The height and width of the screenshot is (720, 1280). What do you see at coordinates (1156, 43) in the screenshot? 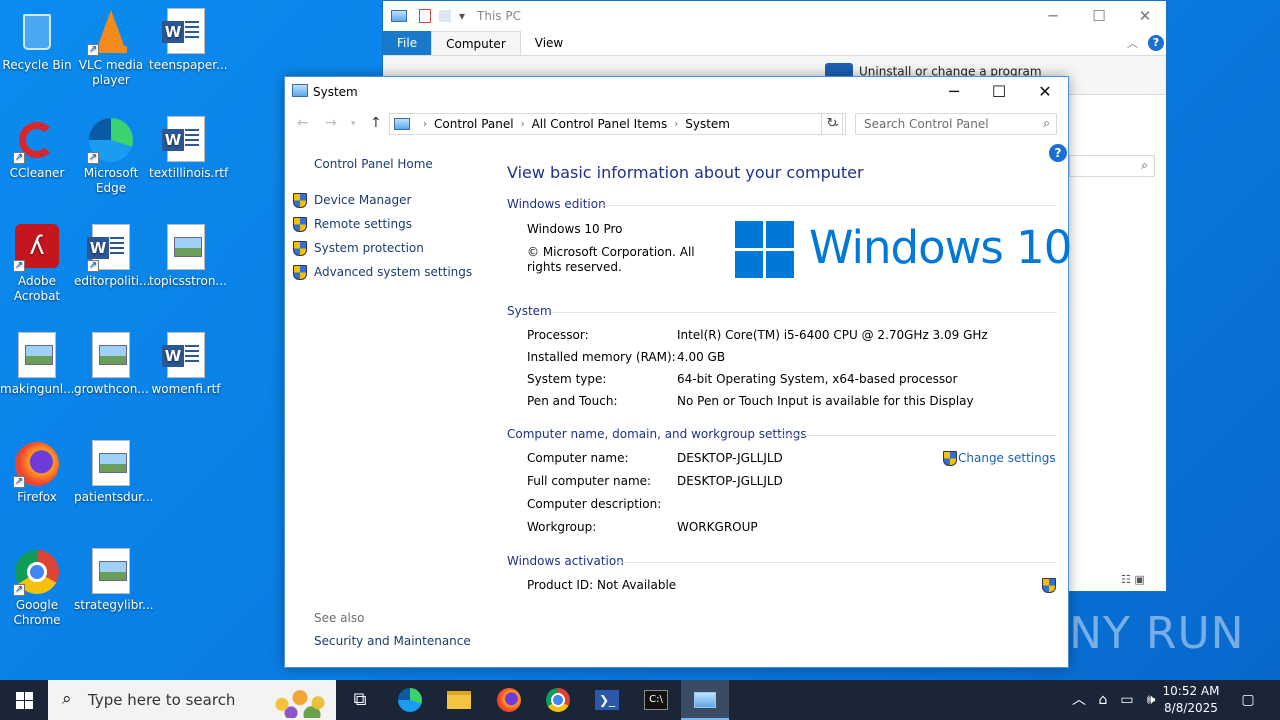
I see `help-icon: ?` at bounding box center [1156, 43].